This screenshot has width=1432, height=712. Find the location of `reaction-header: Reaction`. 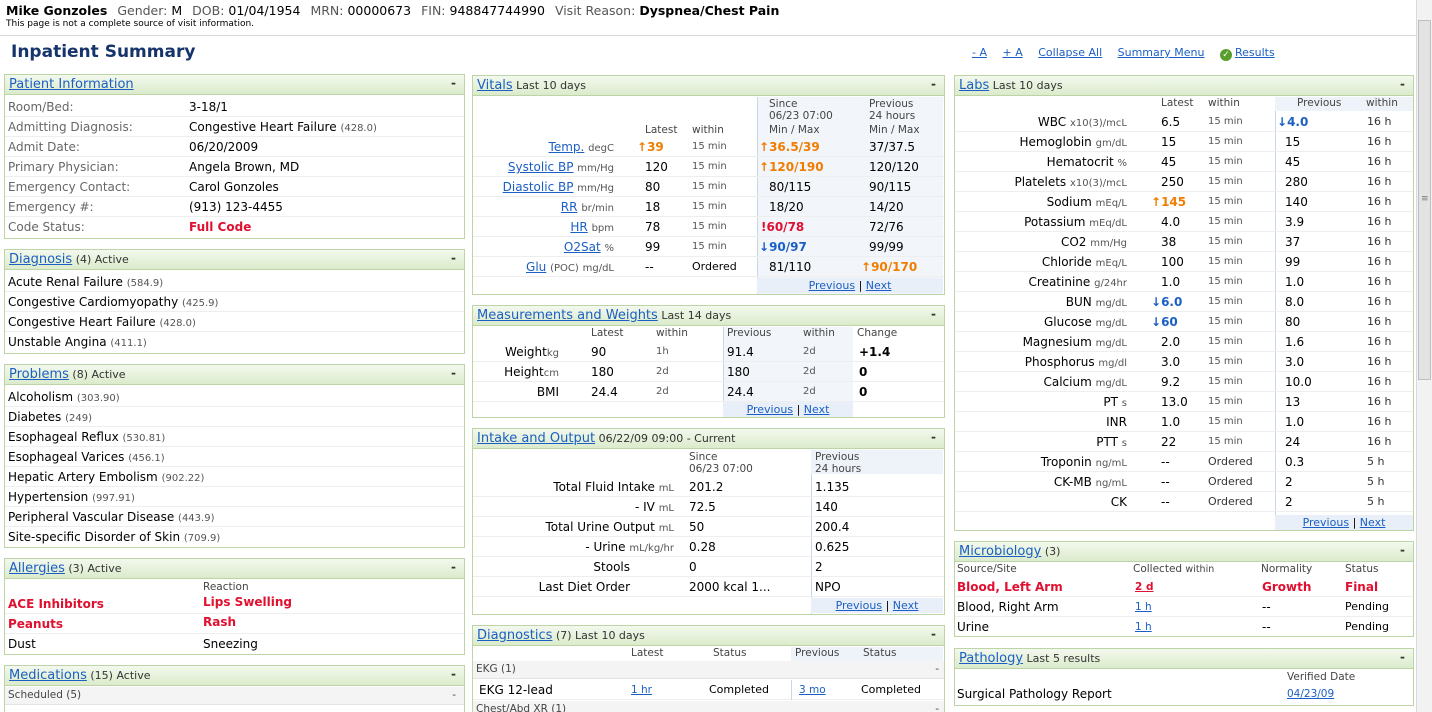

reaction-header: Reaction is located at coordinates (226, 587).